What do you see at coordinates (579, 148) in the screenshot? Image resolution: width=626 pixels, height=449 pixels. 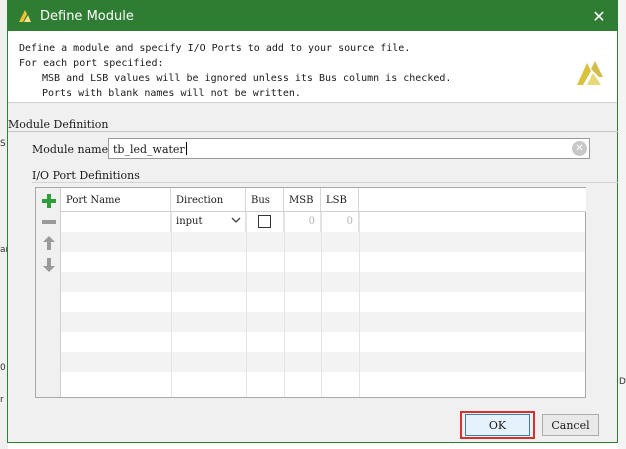 I see `clear-input-icon: ✕` at bounding box center [579, 148].